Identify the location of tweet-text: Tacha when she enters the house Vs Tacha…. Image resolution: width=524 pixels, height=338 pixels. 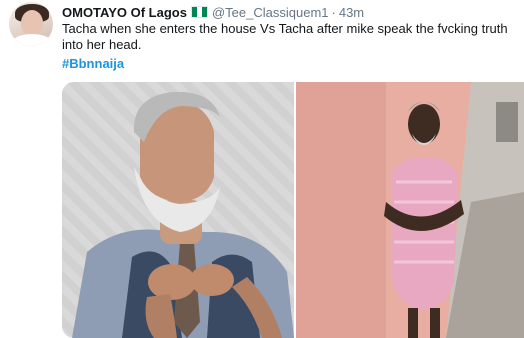
(285, 36).